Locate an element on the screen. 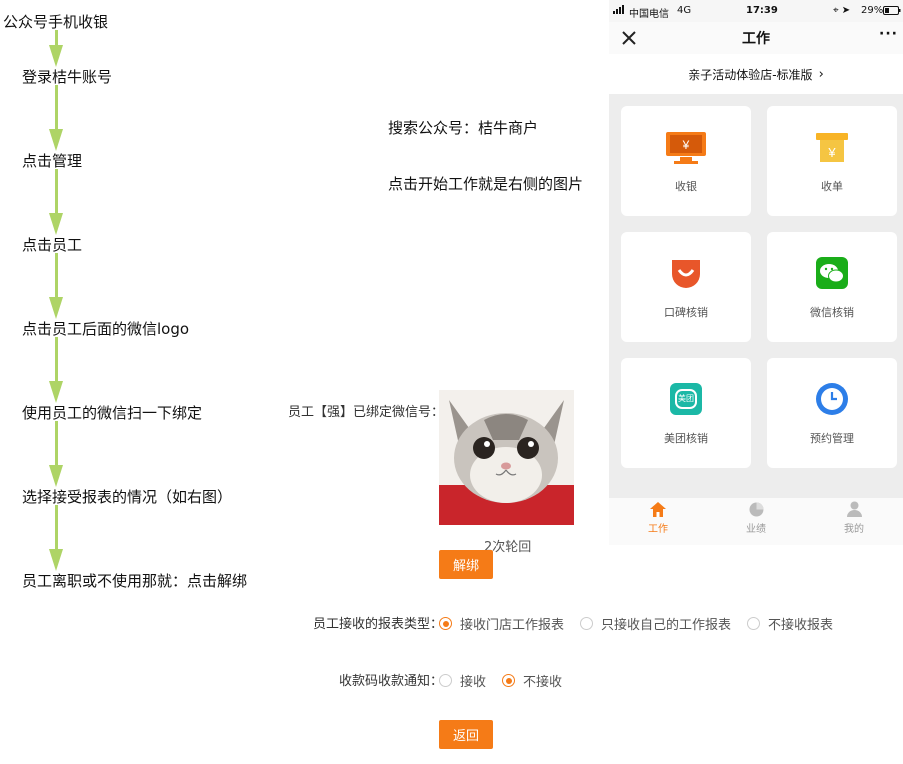 The width and height of the screenshot is (903, 764). tab-performance: 业绩 is located at coordinates (756, 521).